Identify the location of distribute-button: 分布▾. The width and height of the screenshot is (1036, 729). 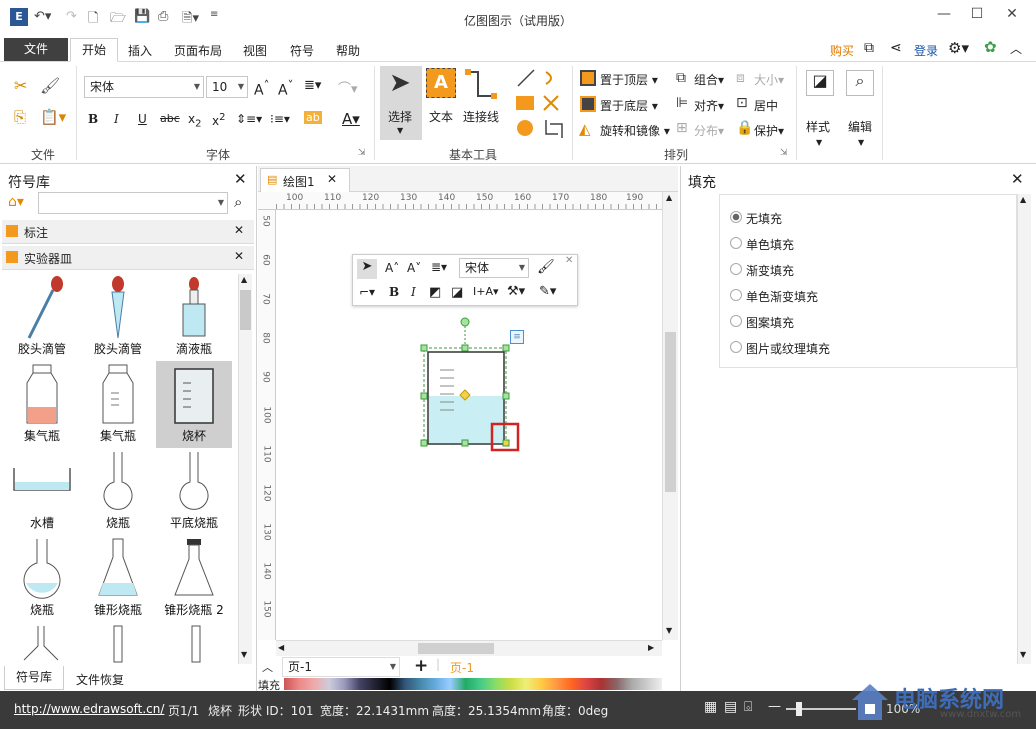
(709, 130).